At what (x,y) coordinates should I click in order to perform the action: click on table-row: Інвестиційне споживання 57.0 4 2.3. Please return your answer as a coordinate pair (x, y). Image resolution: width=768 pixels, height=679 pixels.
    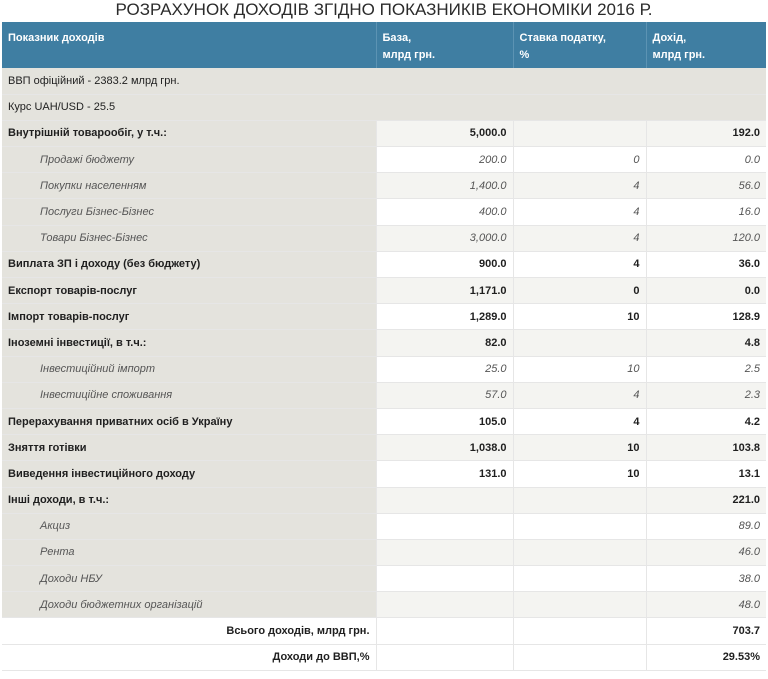
    Looking at the image, I should click on (384, 395).